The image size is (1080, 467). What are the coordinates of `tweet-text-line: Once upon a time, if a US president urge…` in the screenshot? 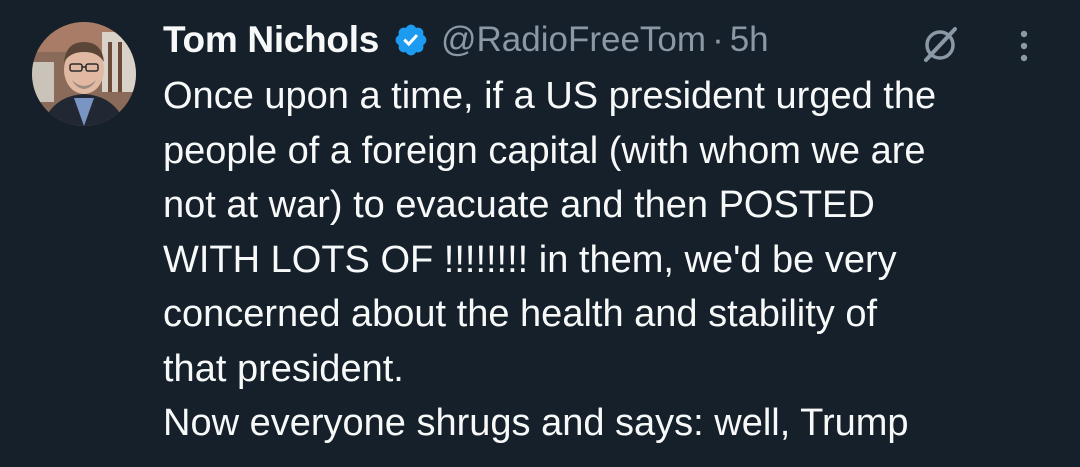 It's located at (550, 96).